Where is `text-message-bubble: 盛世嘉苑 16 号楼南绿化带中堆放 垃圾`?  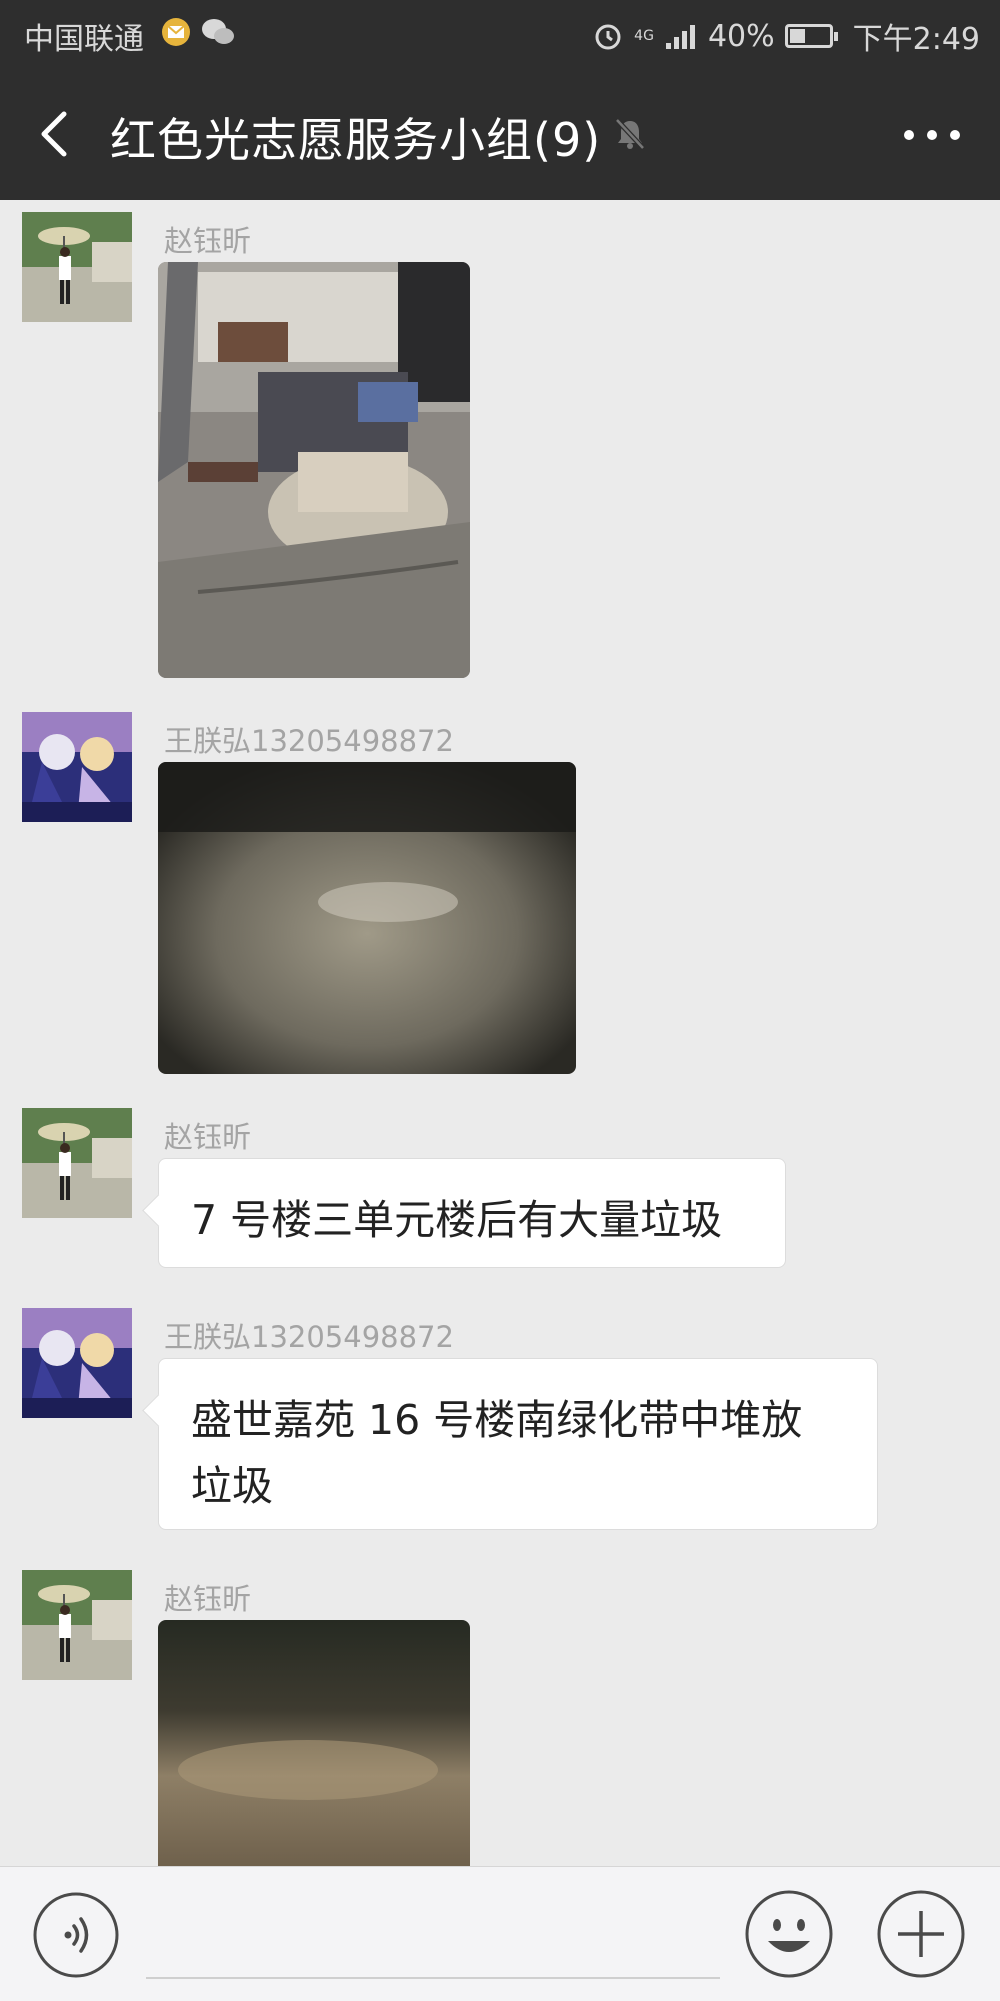 text-message-bubble: 盛世嘉苑 16 号楼南绿化带中堆放 垃圾 is located at coordinates (518, 1444).